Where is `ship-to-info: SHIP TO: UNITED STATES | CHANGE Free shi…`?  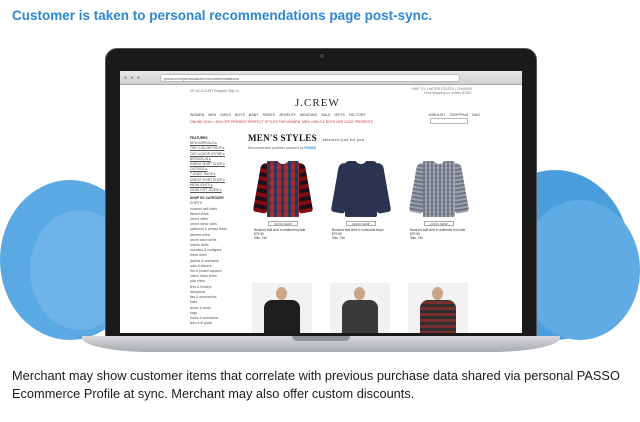
ship-to-info: SHIP TO: UNITED STATES | CHANGE Free shi… is located at coordinates (441, 91).